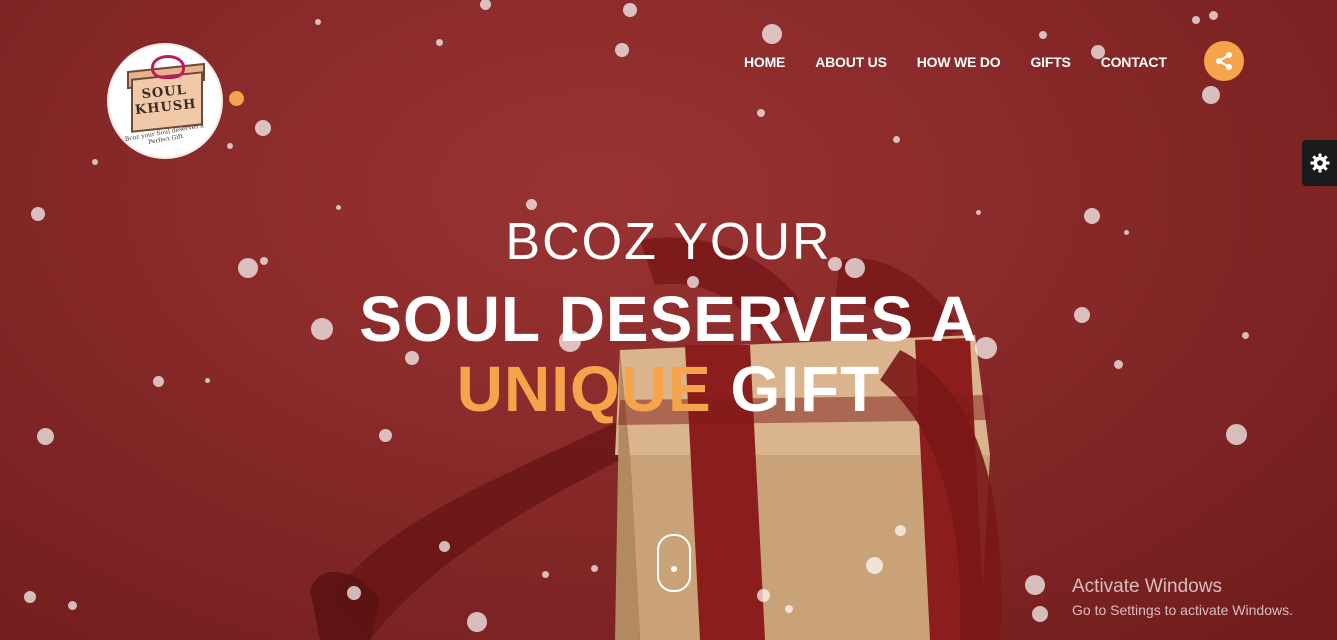 The width and height of the screenshot is (1337, 640). Describe the element at coordinates (959, 62) in the screenshot. I see `nav-how-we-do: HOW WE DO` at that location.